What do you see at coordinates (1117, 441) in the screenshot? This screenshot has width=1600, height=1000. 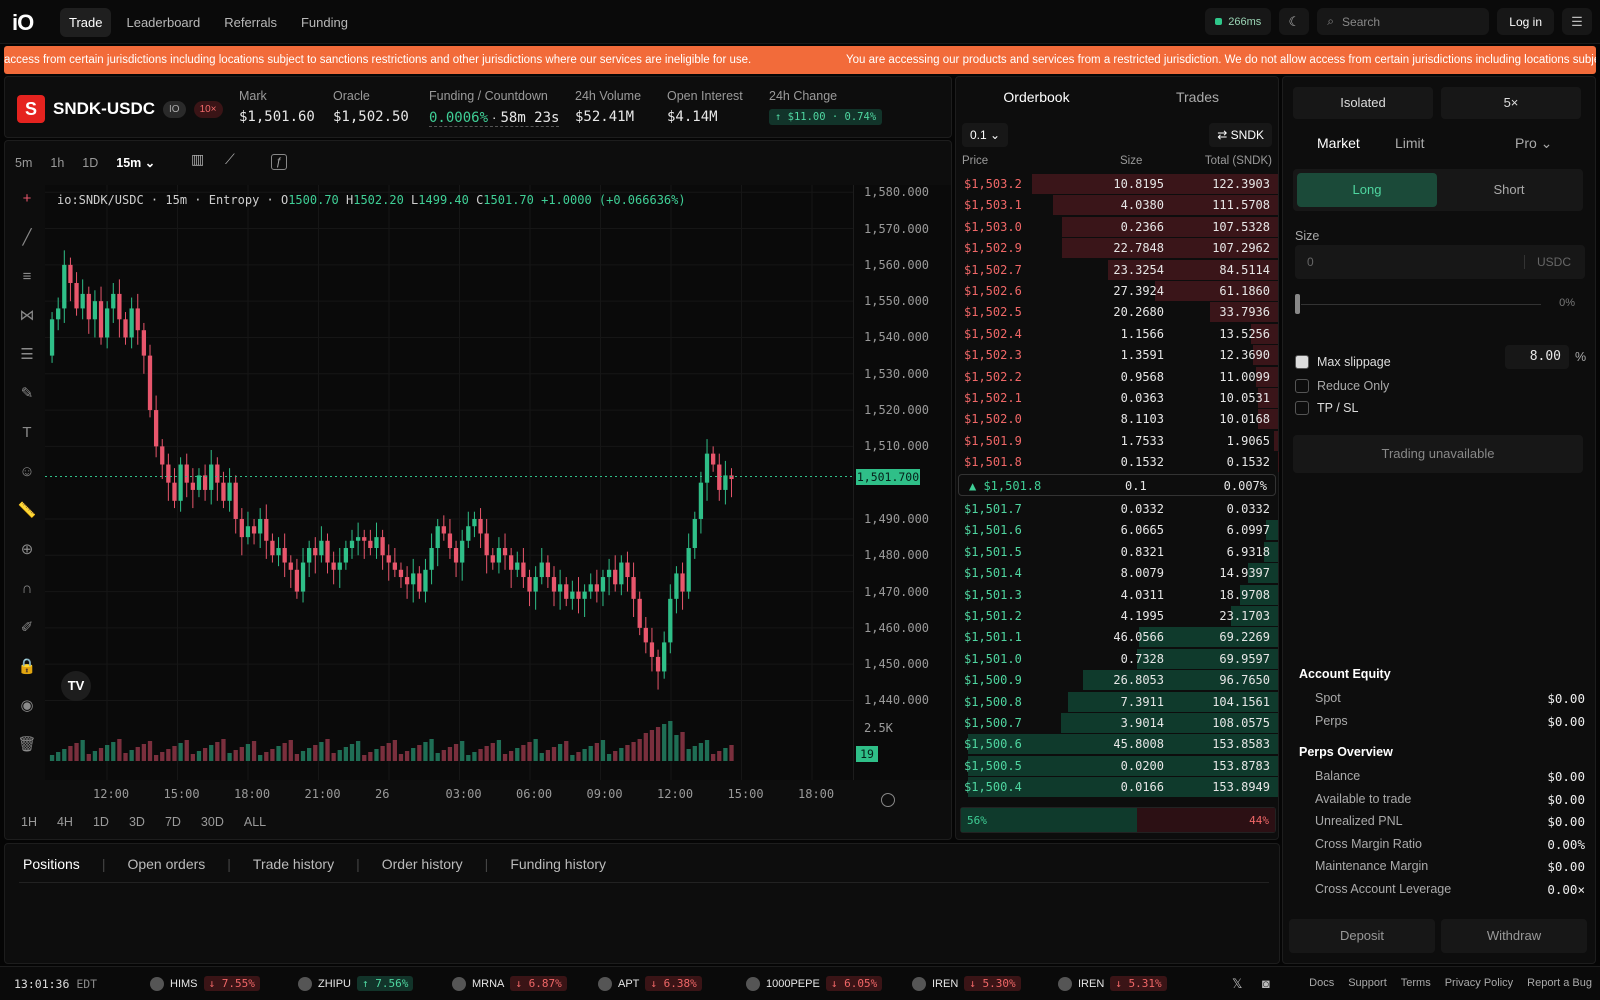 I see `ask-row: $1,501.9 1.7533 1.9065` at bounding box center [1117, 441].